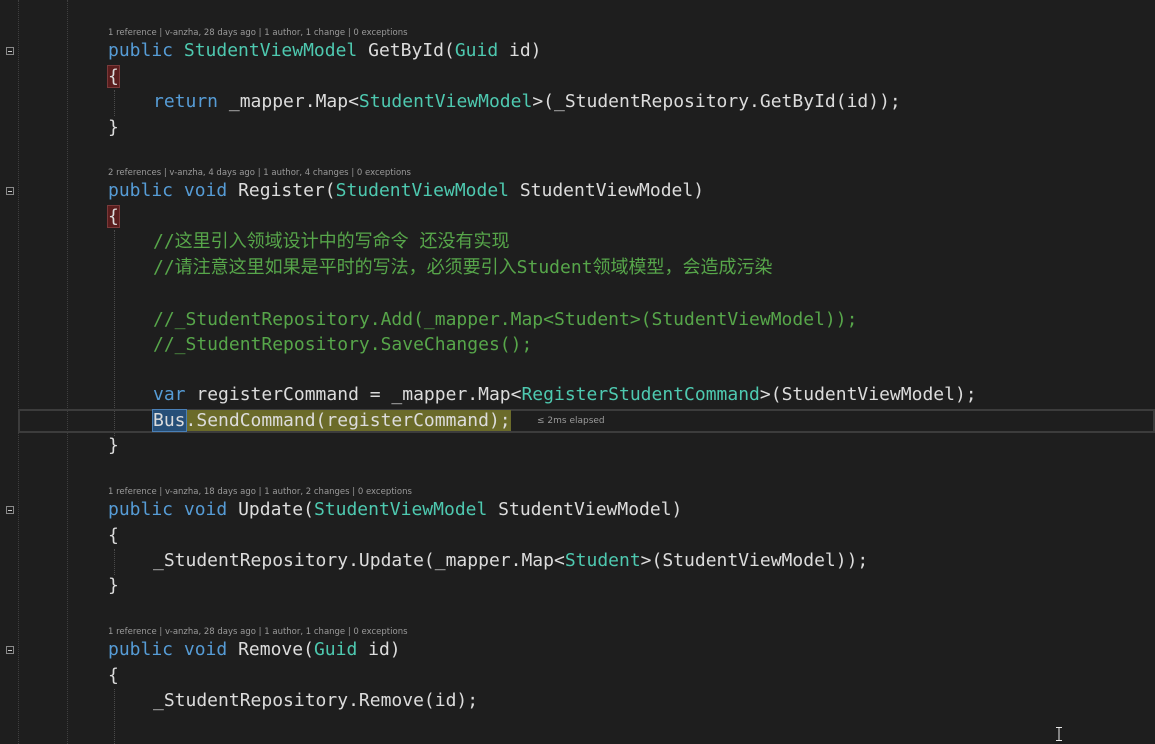  I want to click on code-line-send-command: Bus.SendCommand(registerCommand);, so click(331, 420).